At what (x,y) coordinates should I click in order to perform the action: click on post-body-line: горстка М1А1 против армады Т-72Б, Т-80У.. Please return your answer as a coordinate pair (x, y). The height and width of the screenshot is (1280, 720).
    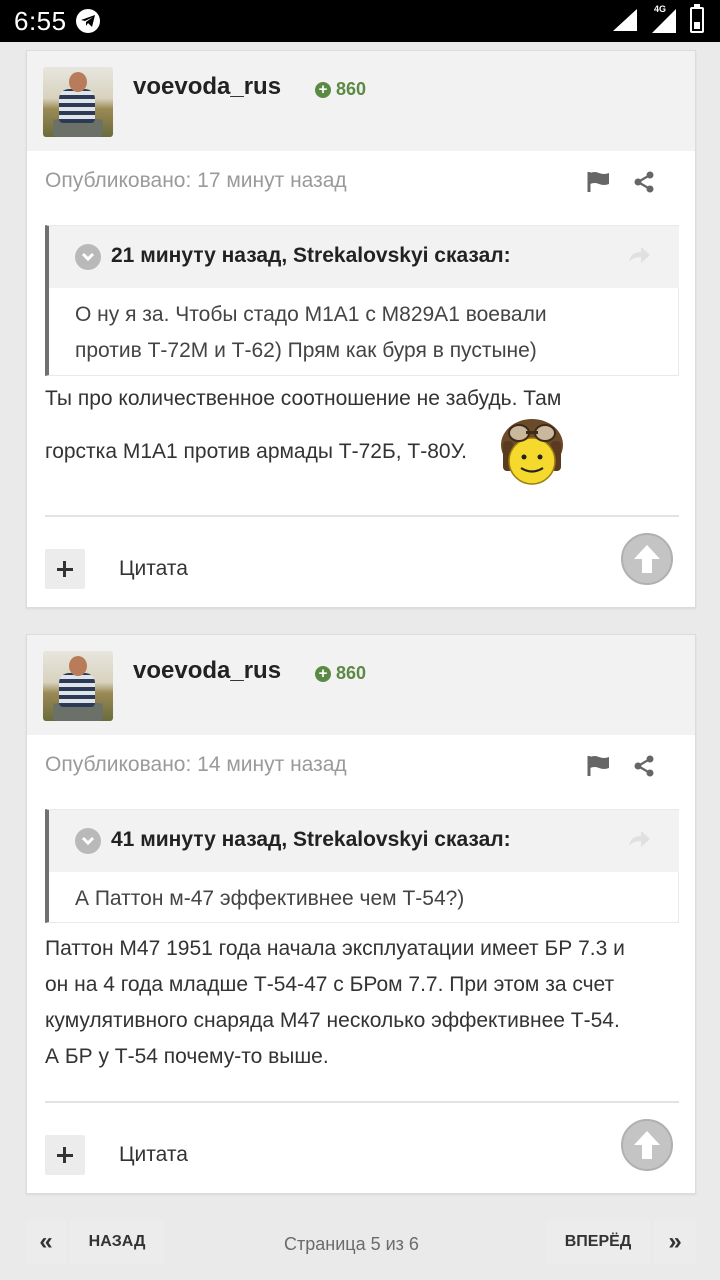
    Looking at the image, I should click on (256, 451).